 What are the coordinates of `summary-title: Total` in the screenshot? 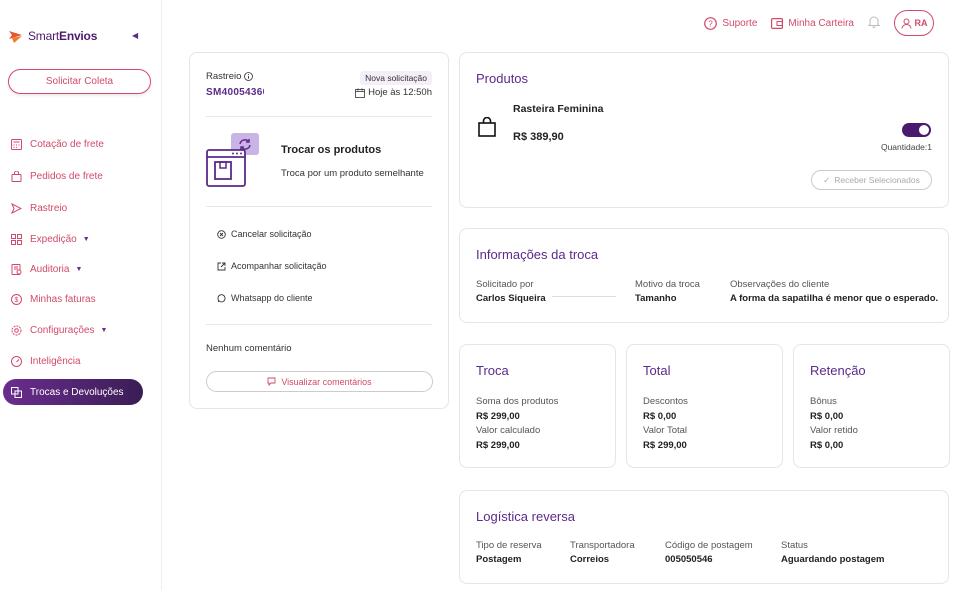 It's located at (657, 370).